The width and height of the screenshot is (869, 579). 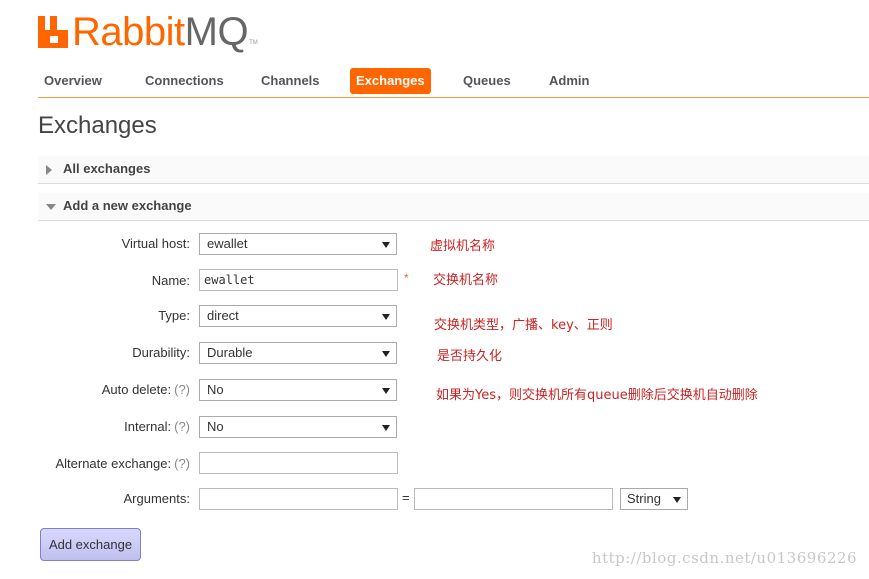 I want to click on required-marker: *, so click(x=406, y=278).